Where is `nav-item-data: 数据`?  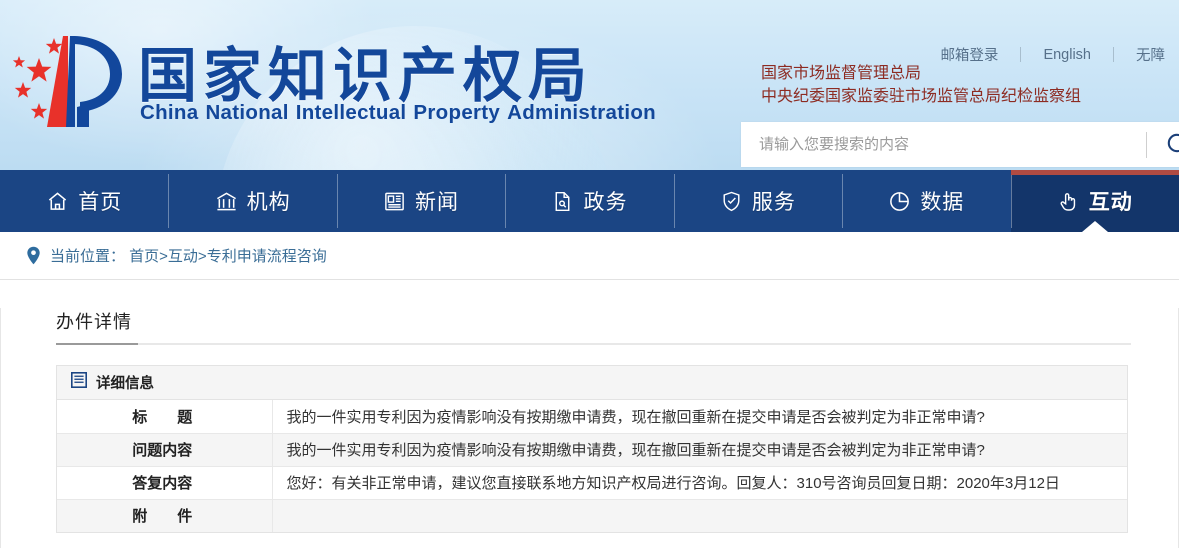
nav-item-data: 数据 is located at coordinates (926, 201).